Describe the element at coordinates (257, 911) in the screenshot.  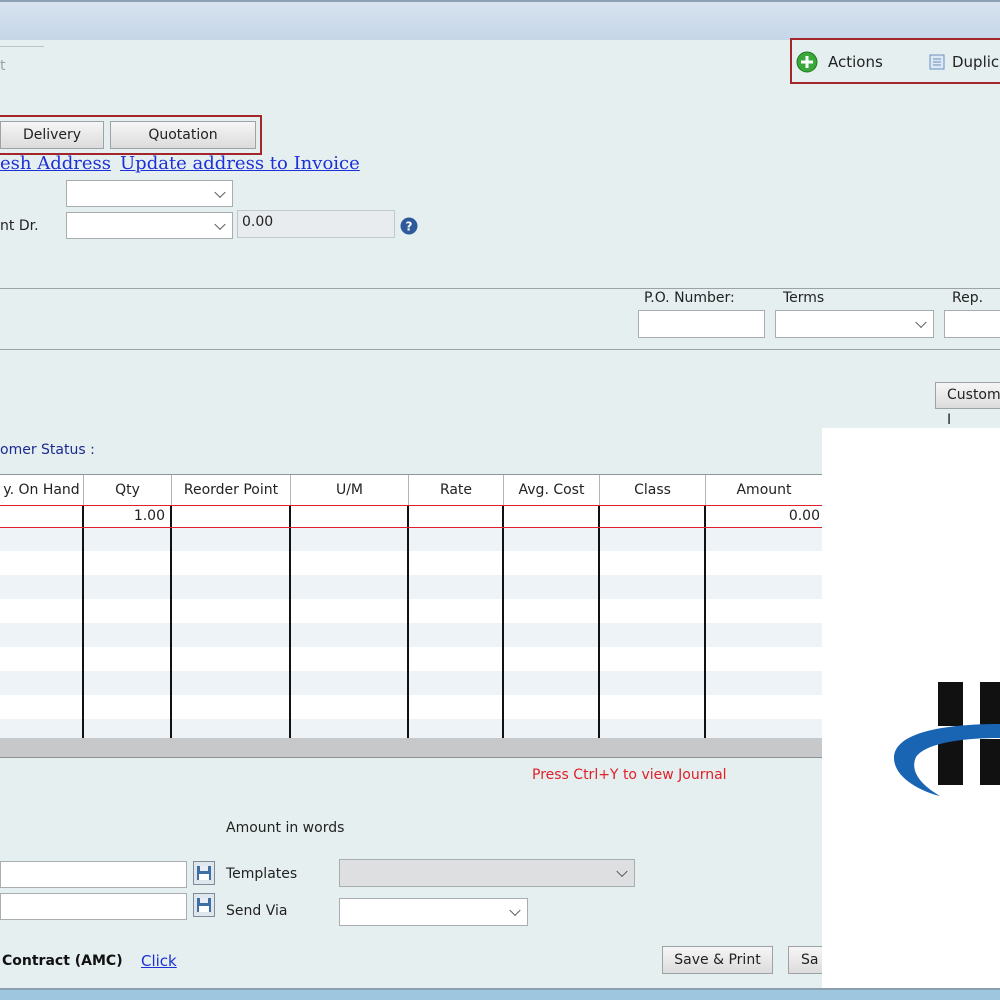
I see `send-via-label: Send Via` at that location.